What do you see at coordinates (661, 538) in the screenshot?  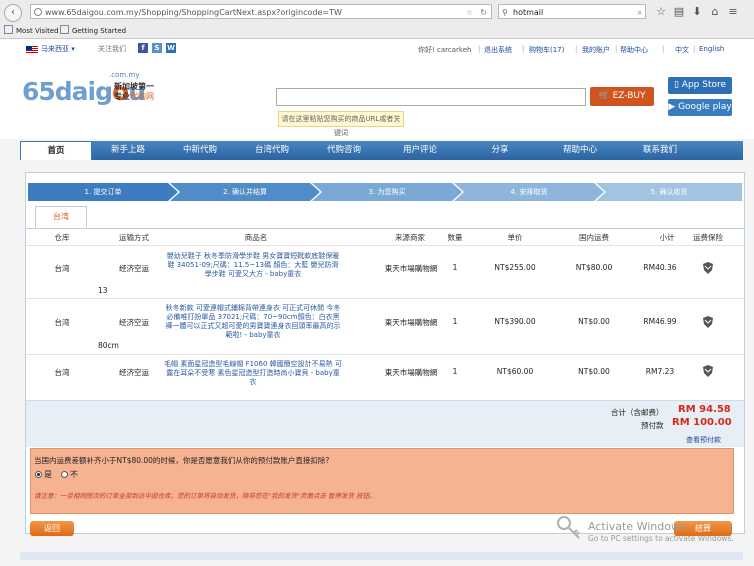 I see `watermark-subtitle: Go to PC settings to activate Windows.` at bounding box center [661, 538].